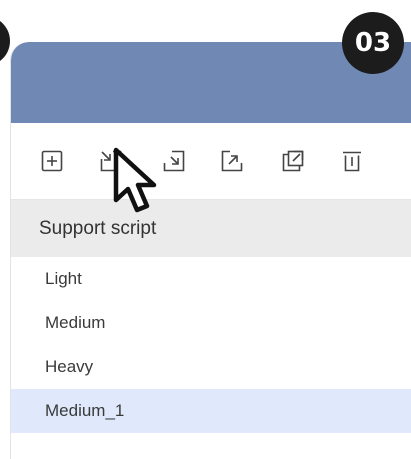 The image size is (411, 459). What do you see at coordinates (5, 41) in the screenshot?
I see `previous-step-badge-edge` at bounding box center [5, 41].